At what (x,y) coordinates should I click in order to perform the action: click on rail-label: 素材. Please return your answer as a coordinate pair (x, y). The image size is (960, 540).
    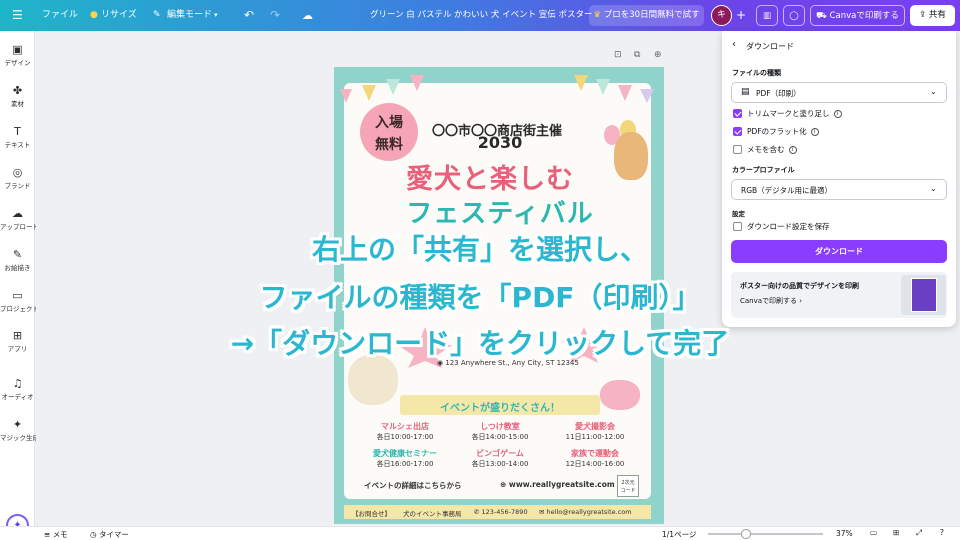
    Looking at the image, I should click on (17, 104).